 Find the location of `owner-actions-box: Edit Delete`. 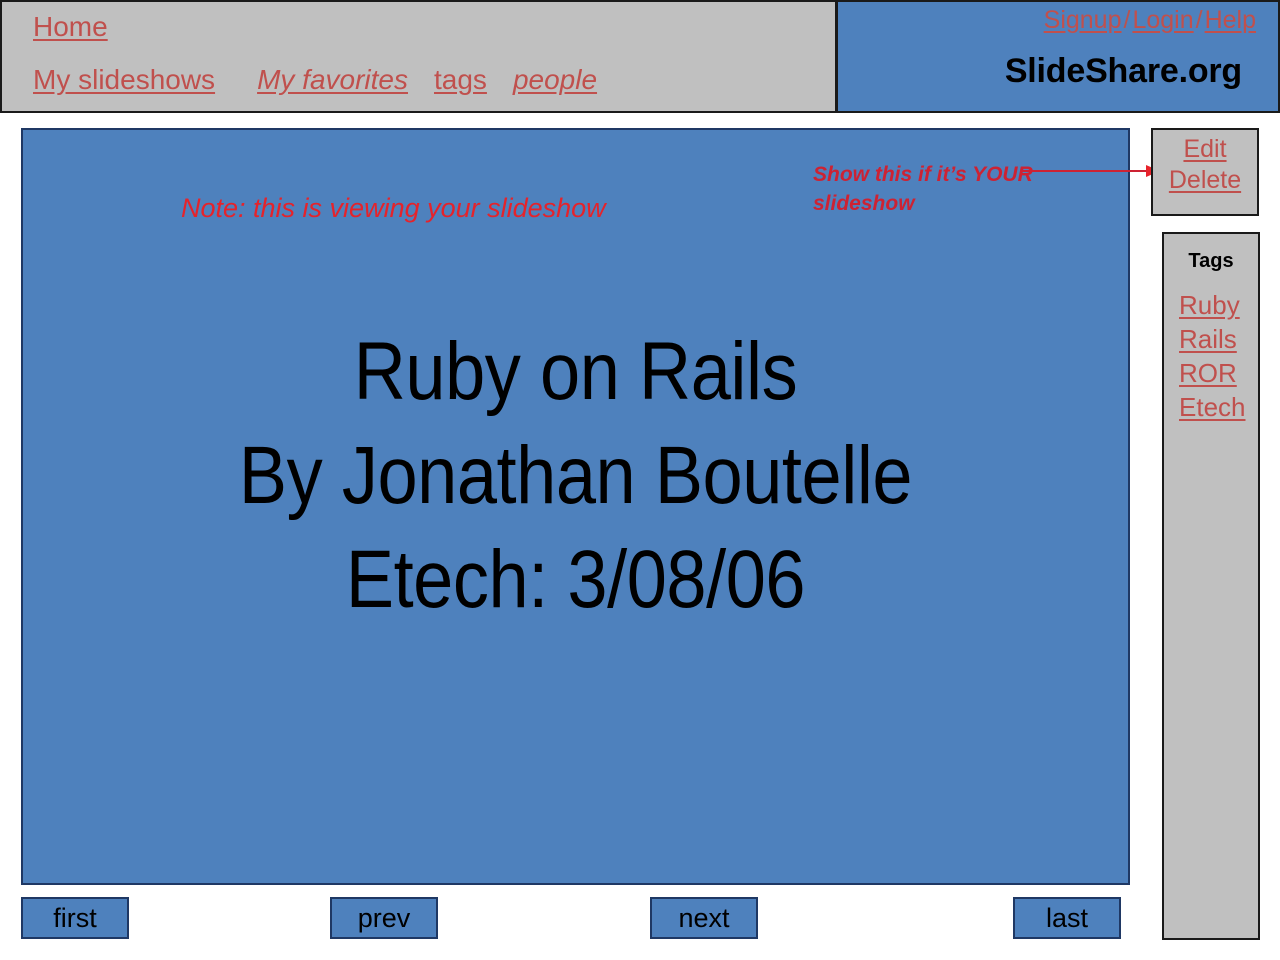

owner-actions-box: Edit Delete is located at coordinates (1205, 172).